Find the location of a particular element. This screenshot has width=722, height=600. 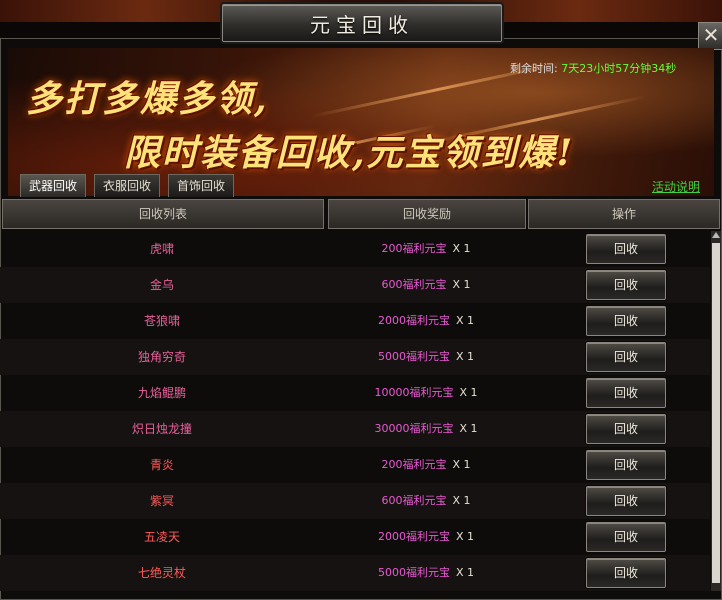

item-name: 七绝灵杖 is located at coordinates (161, 573).